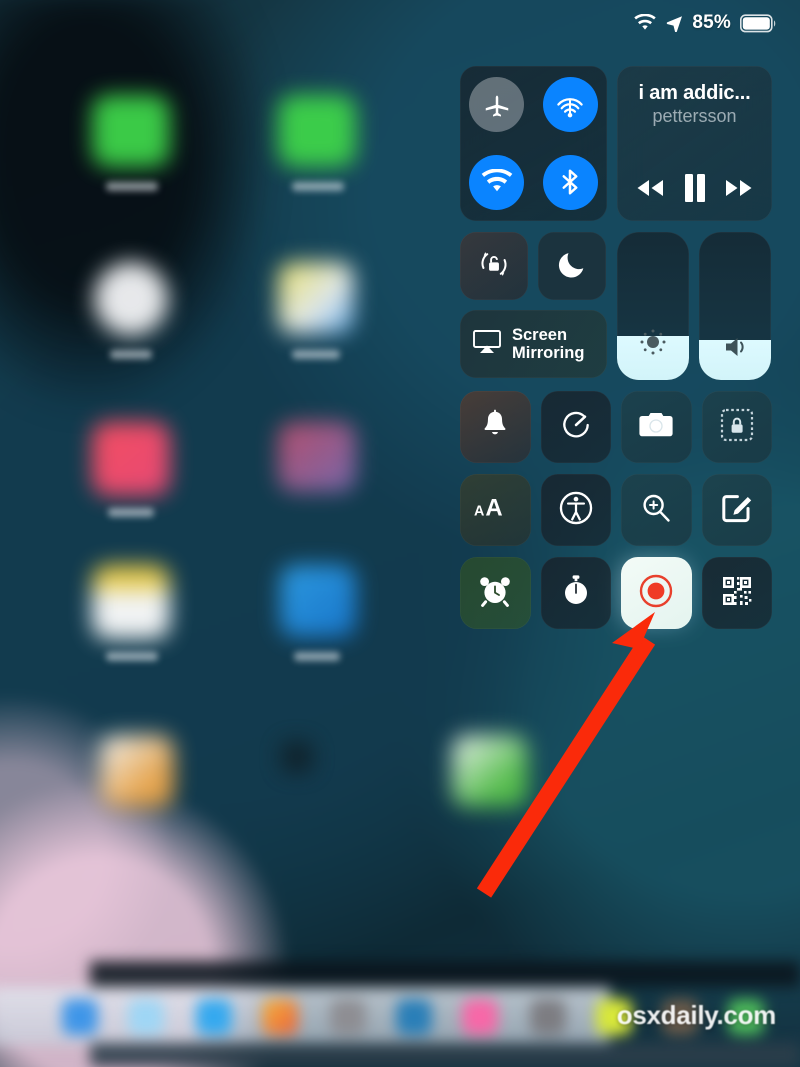  Describe the element at coordinates (759, 23) in the screenshot. I see `battery-icon` at that location.